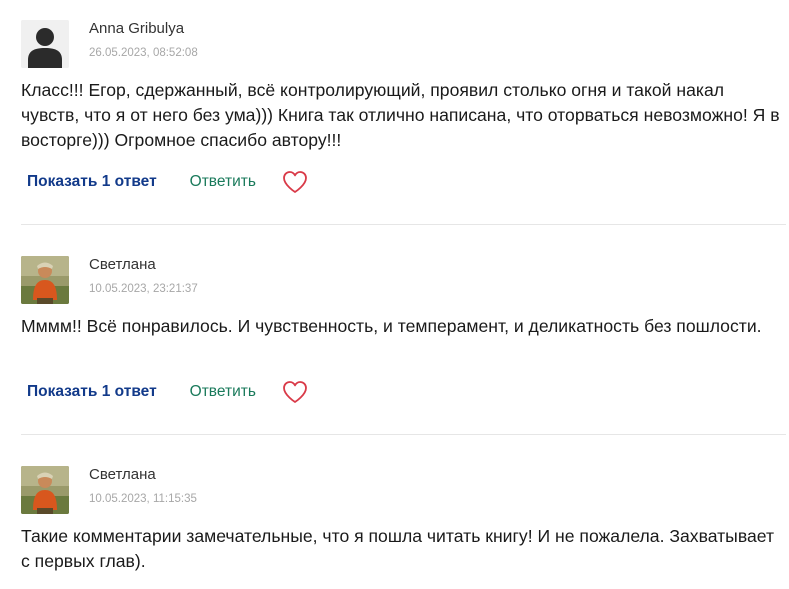 The height and width of the screenshot is (589, 789). Describe the element at coordinates (136, 28) in the screenshot. I see `comment-author: Anna Gribulya` at that location.